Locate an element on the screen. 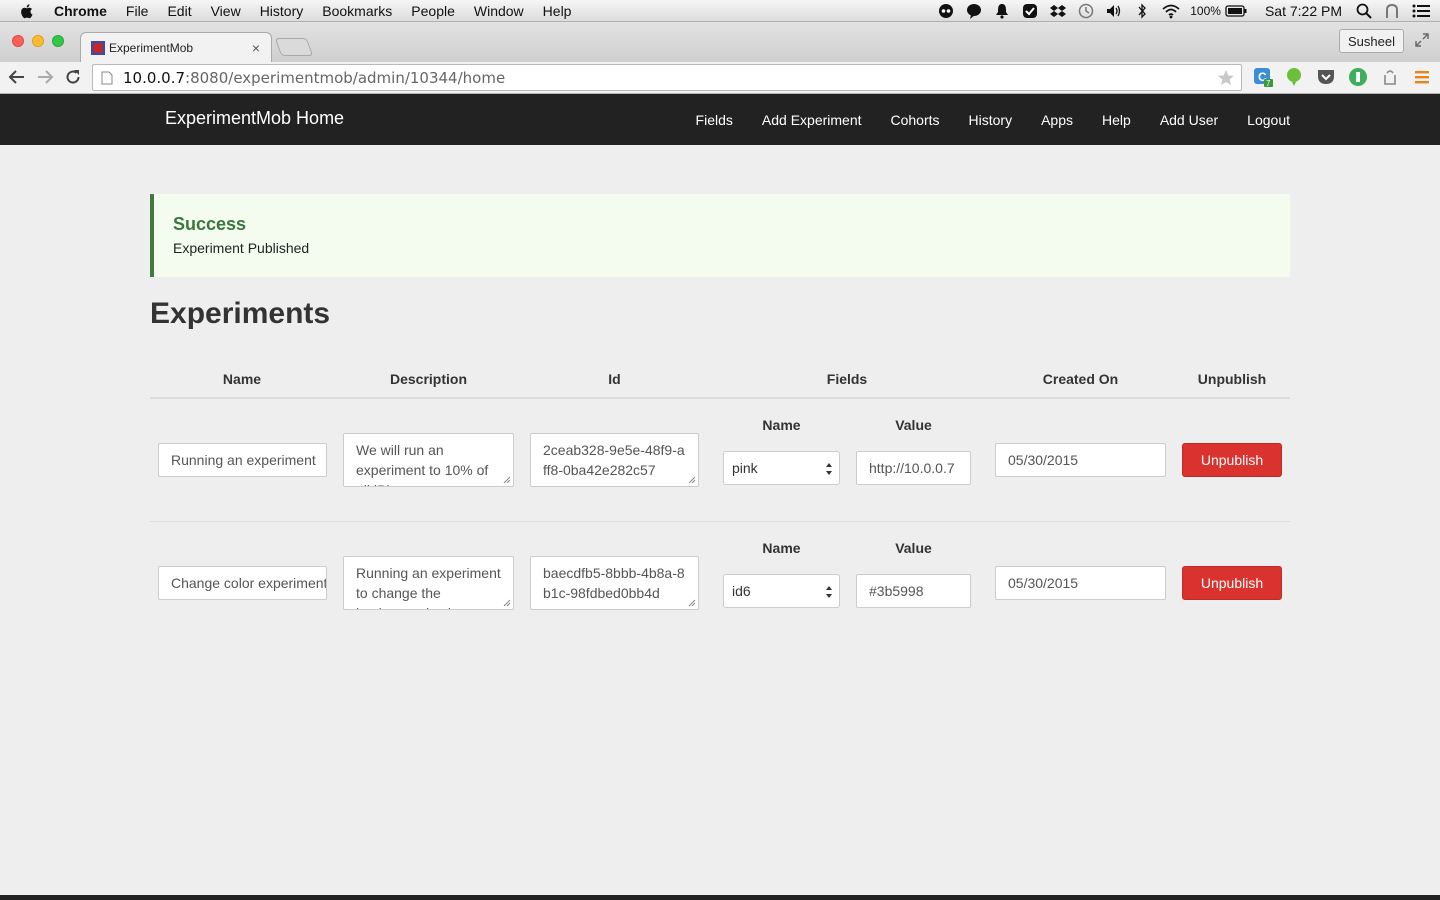 The height and width of the screenshot is (900, 1440). fullscreen-icon is located at coordinates (1422, 40).